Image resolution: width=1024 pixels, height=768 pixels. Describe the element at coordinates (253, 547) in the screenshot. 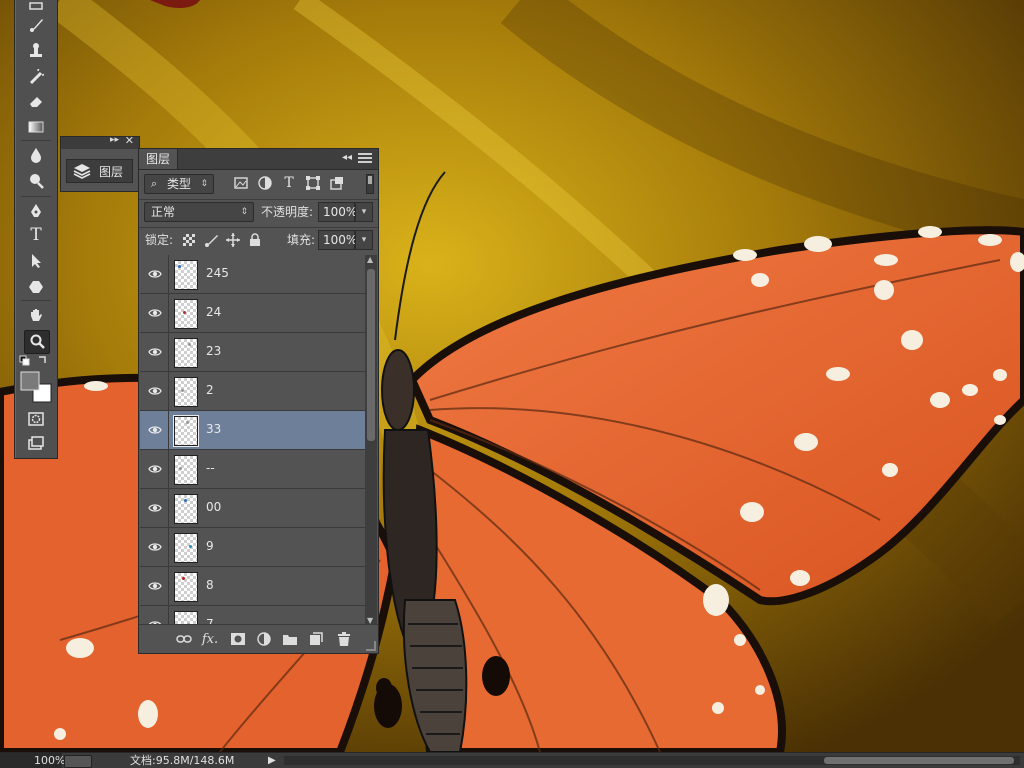

I see `layer-row: 9` at that location.